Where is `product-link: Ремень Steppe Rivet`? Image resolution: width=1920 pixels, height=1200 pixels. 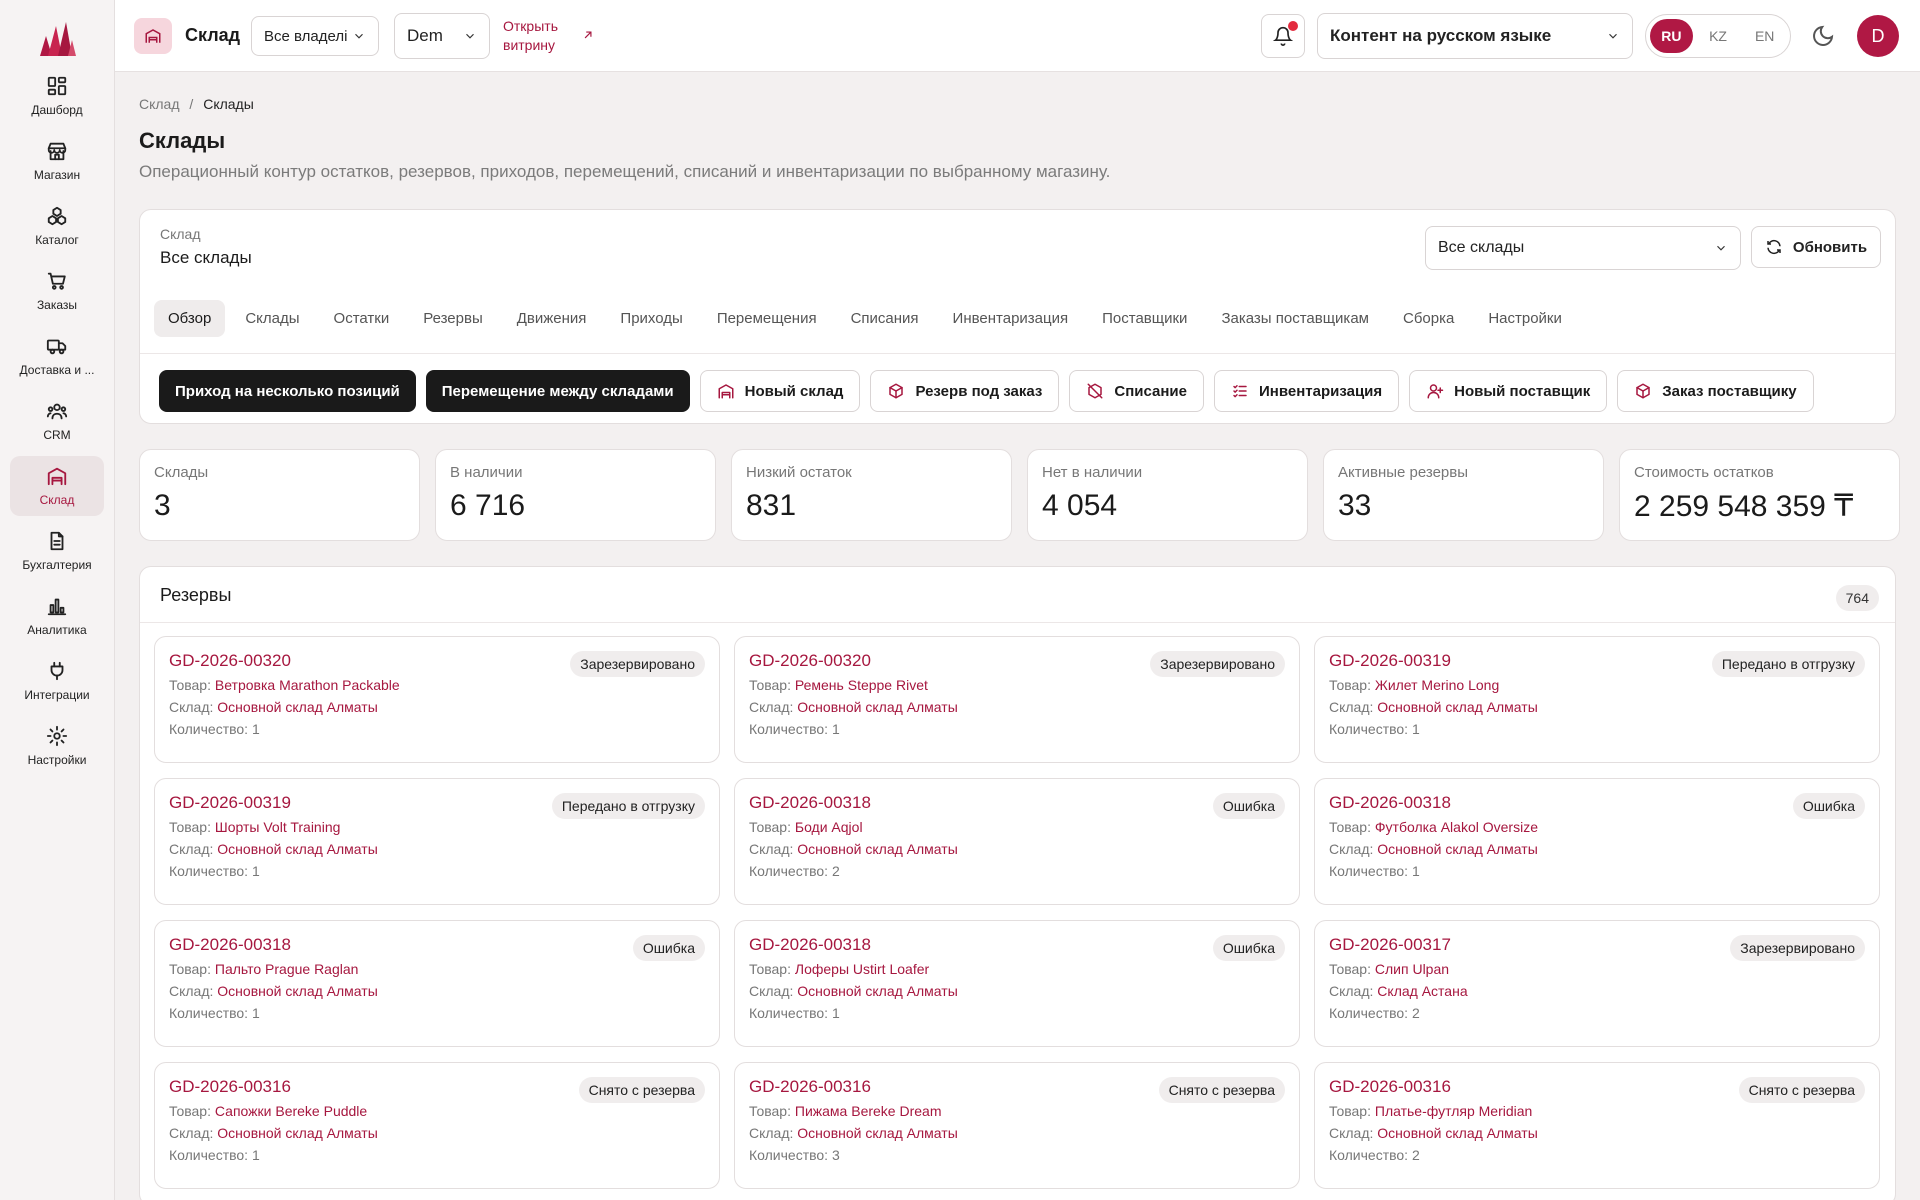
product-link: Ремень Steppe Rivet is located at coordinates (861, 685).